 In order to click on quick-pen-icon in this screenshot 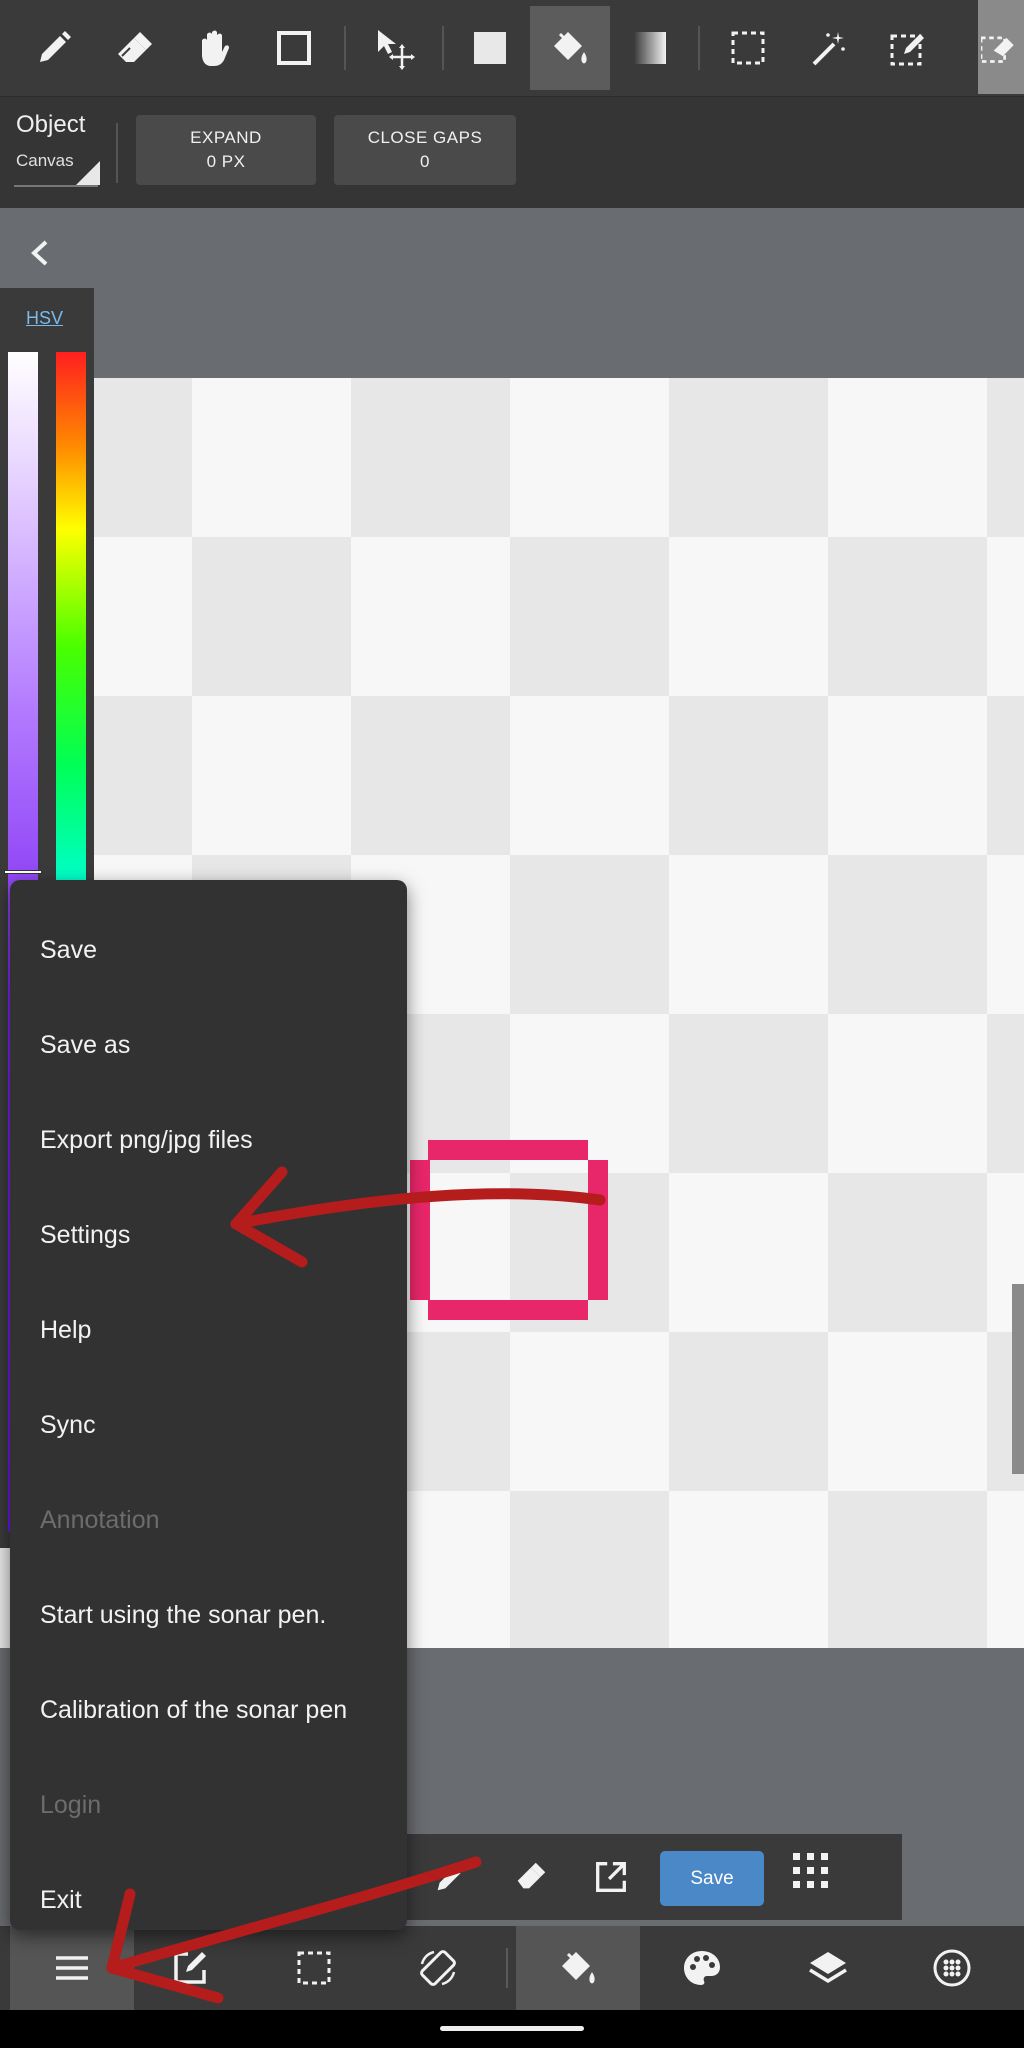, I will do `click(451, 1877)`.